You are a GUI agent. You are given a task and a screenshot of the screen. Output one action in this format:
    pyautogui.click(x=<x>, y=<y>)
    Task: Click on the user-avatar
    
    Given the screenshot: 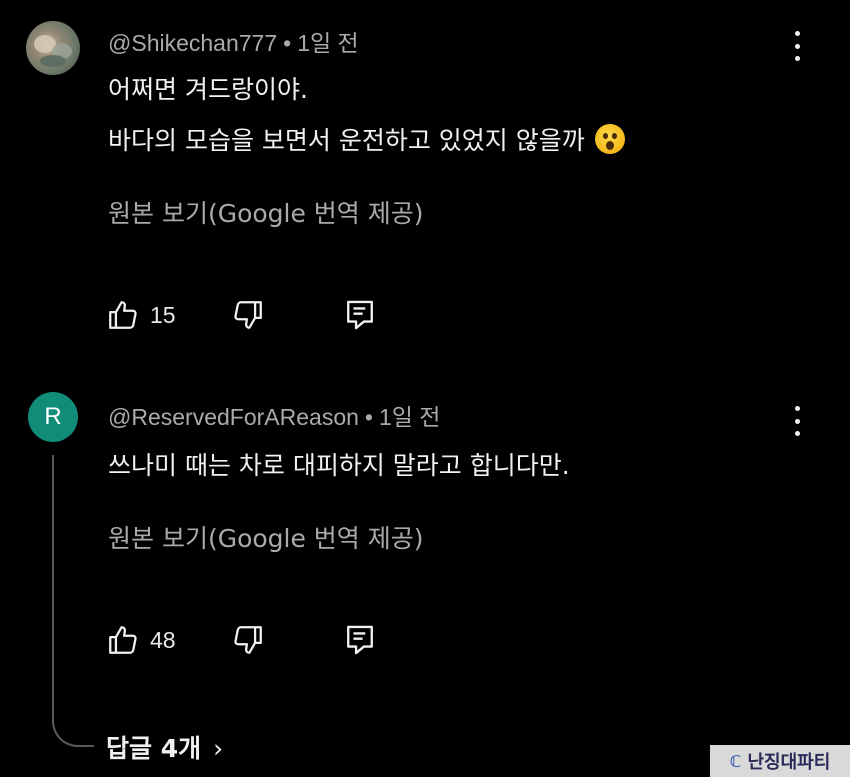 What is the action you would take?
    pyautogui.click(x=53, y=48)
    